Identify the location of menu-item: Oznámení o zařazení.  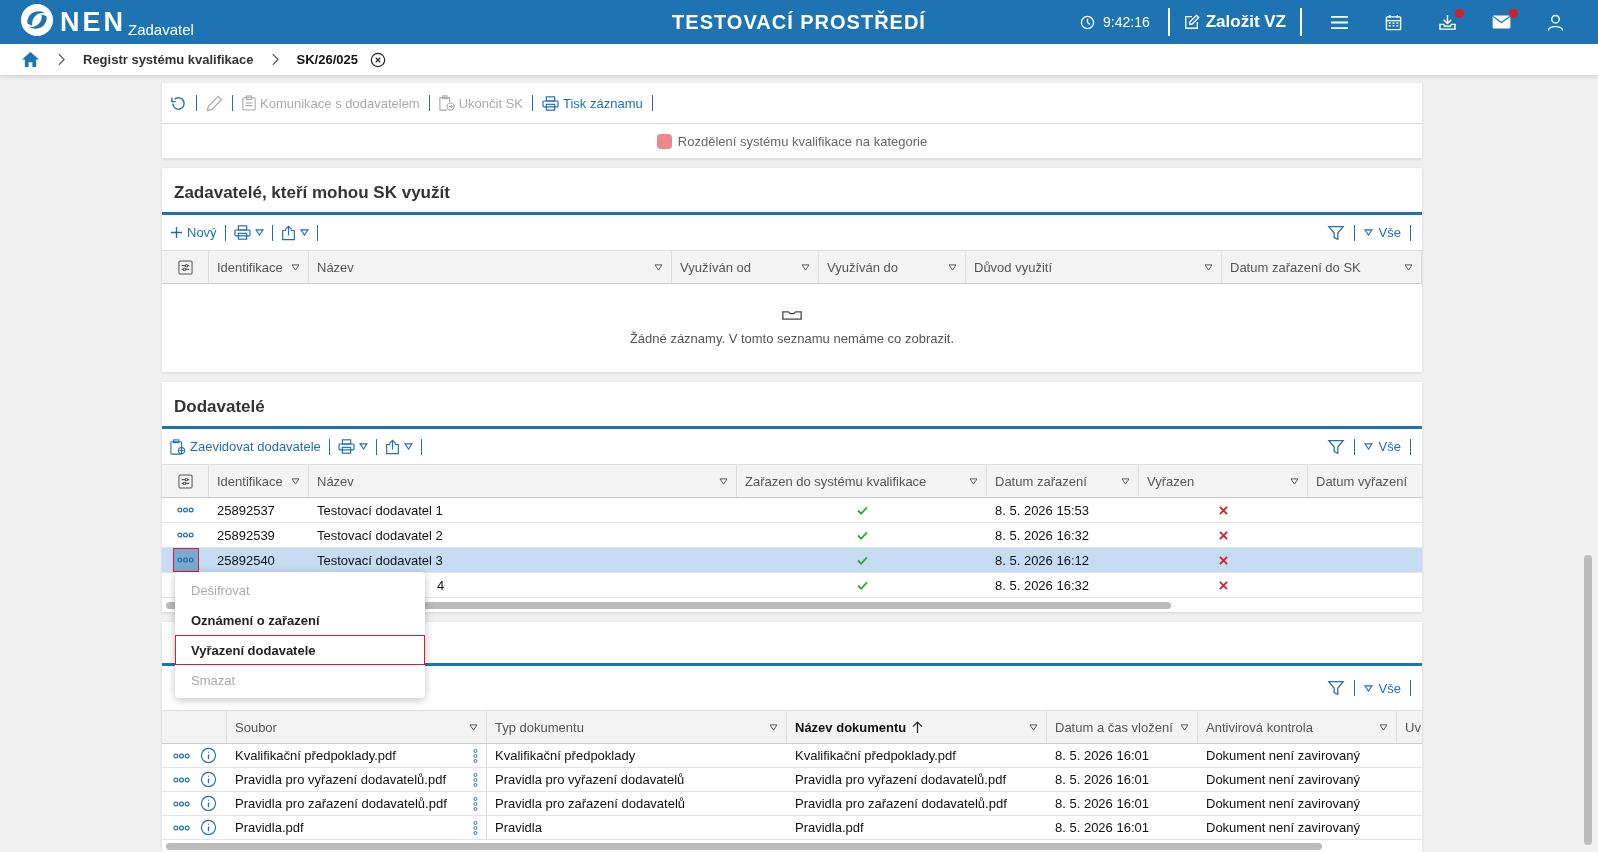
(300, 620).